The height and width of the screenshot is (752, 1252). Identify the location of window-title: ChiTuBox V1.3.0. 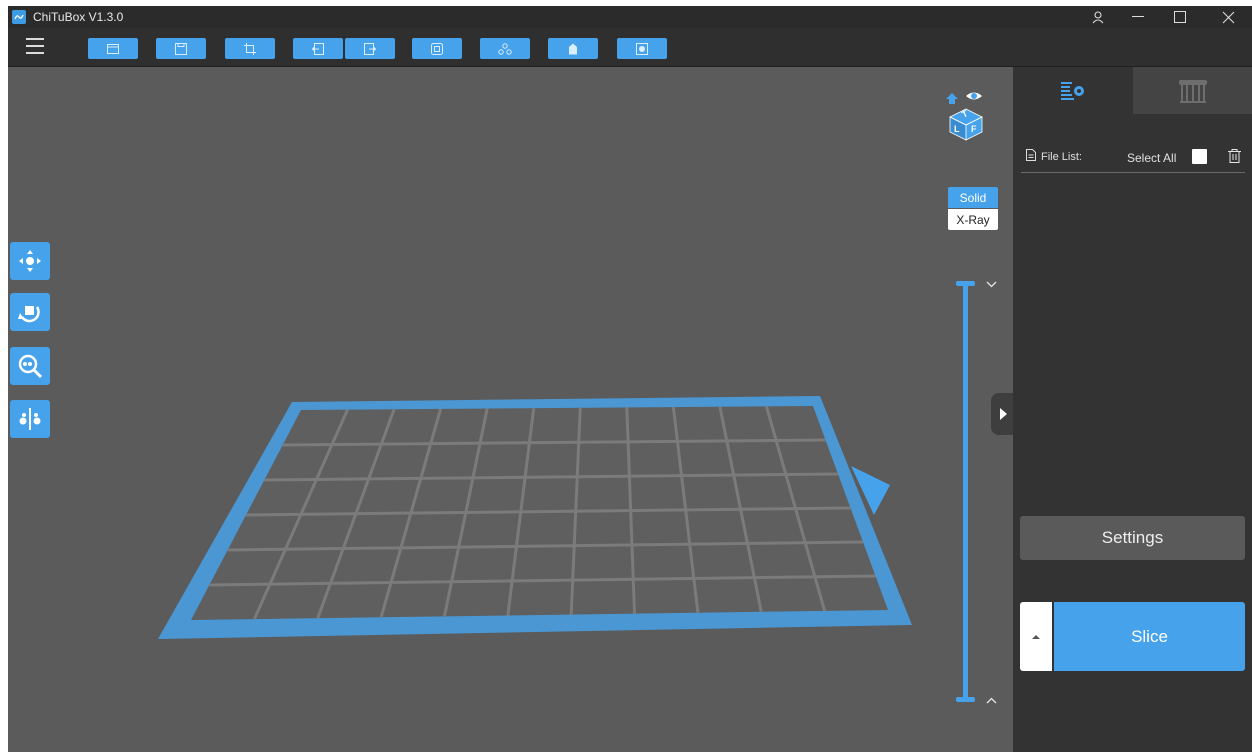
(78, 17).